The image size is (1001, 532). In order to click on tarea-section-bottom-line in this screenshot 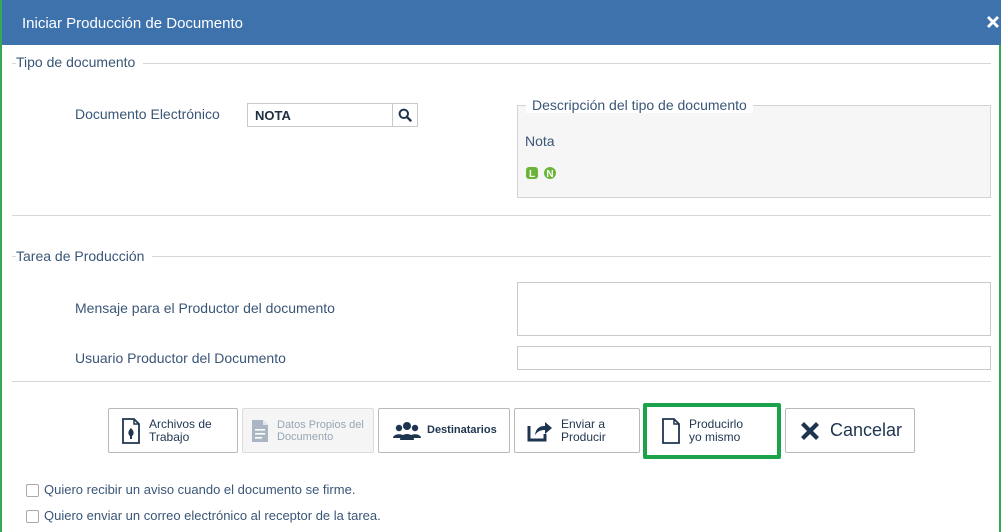, I will do `click(501, 381)`.